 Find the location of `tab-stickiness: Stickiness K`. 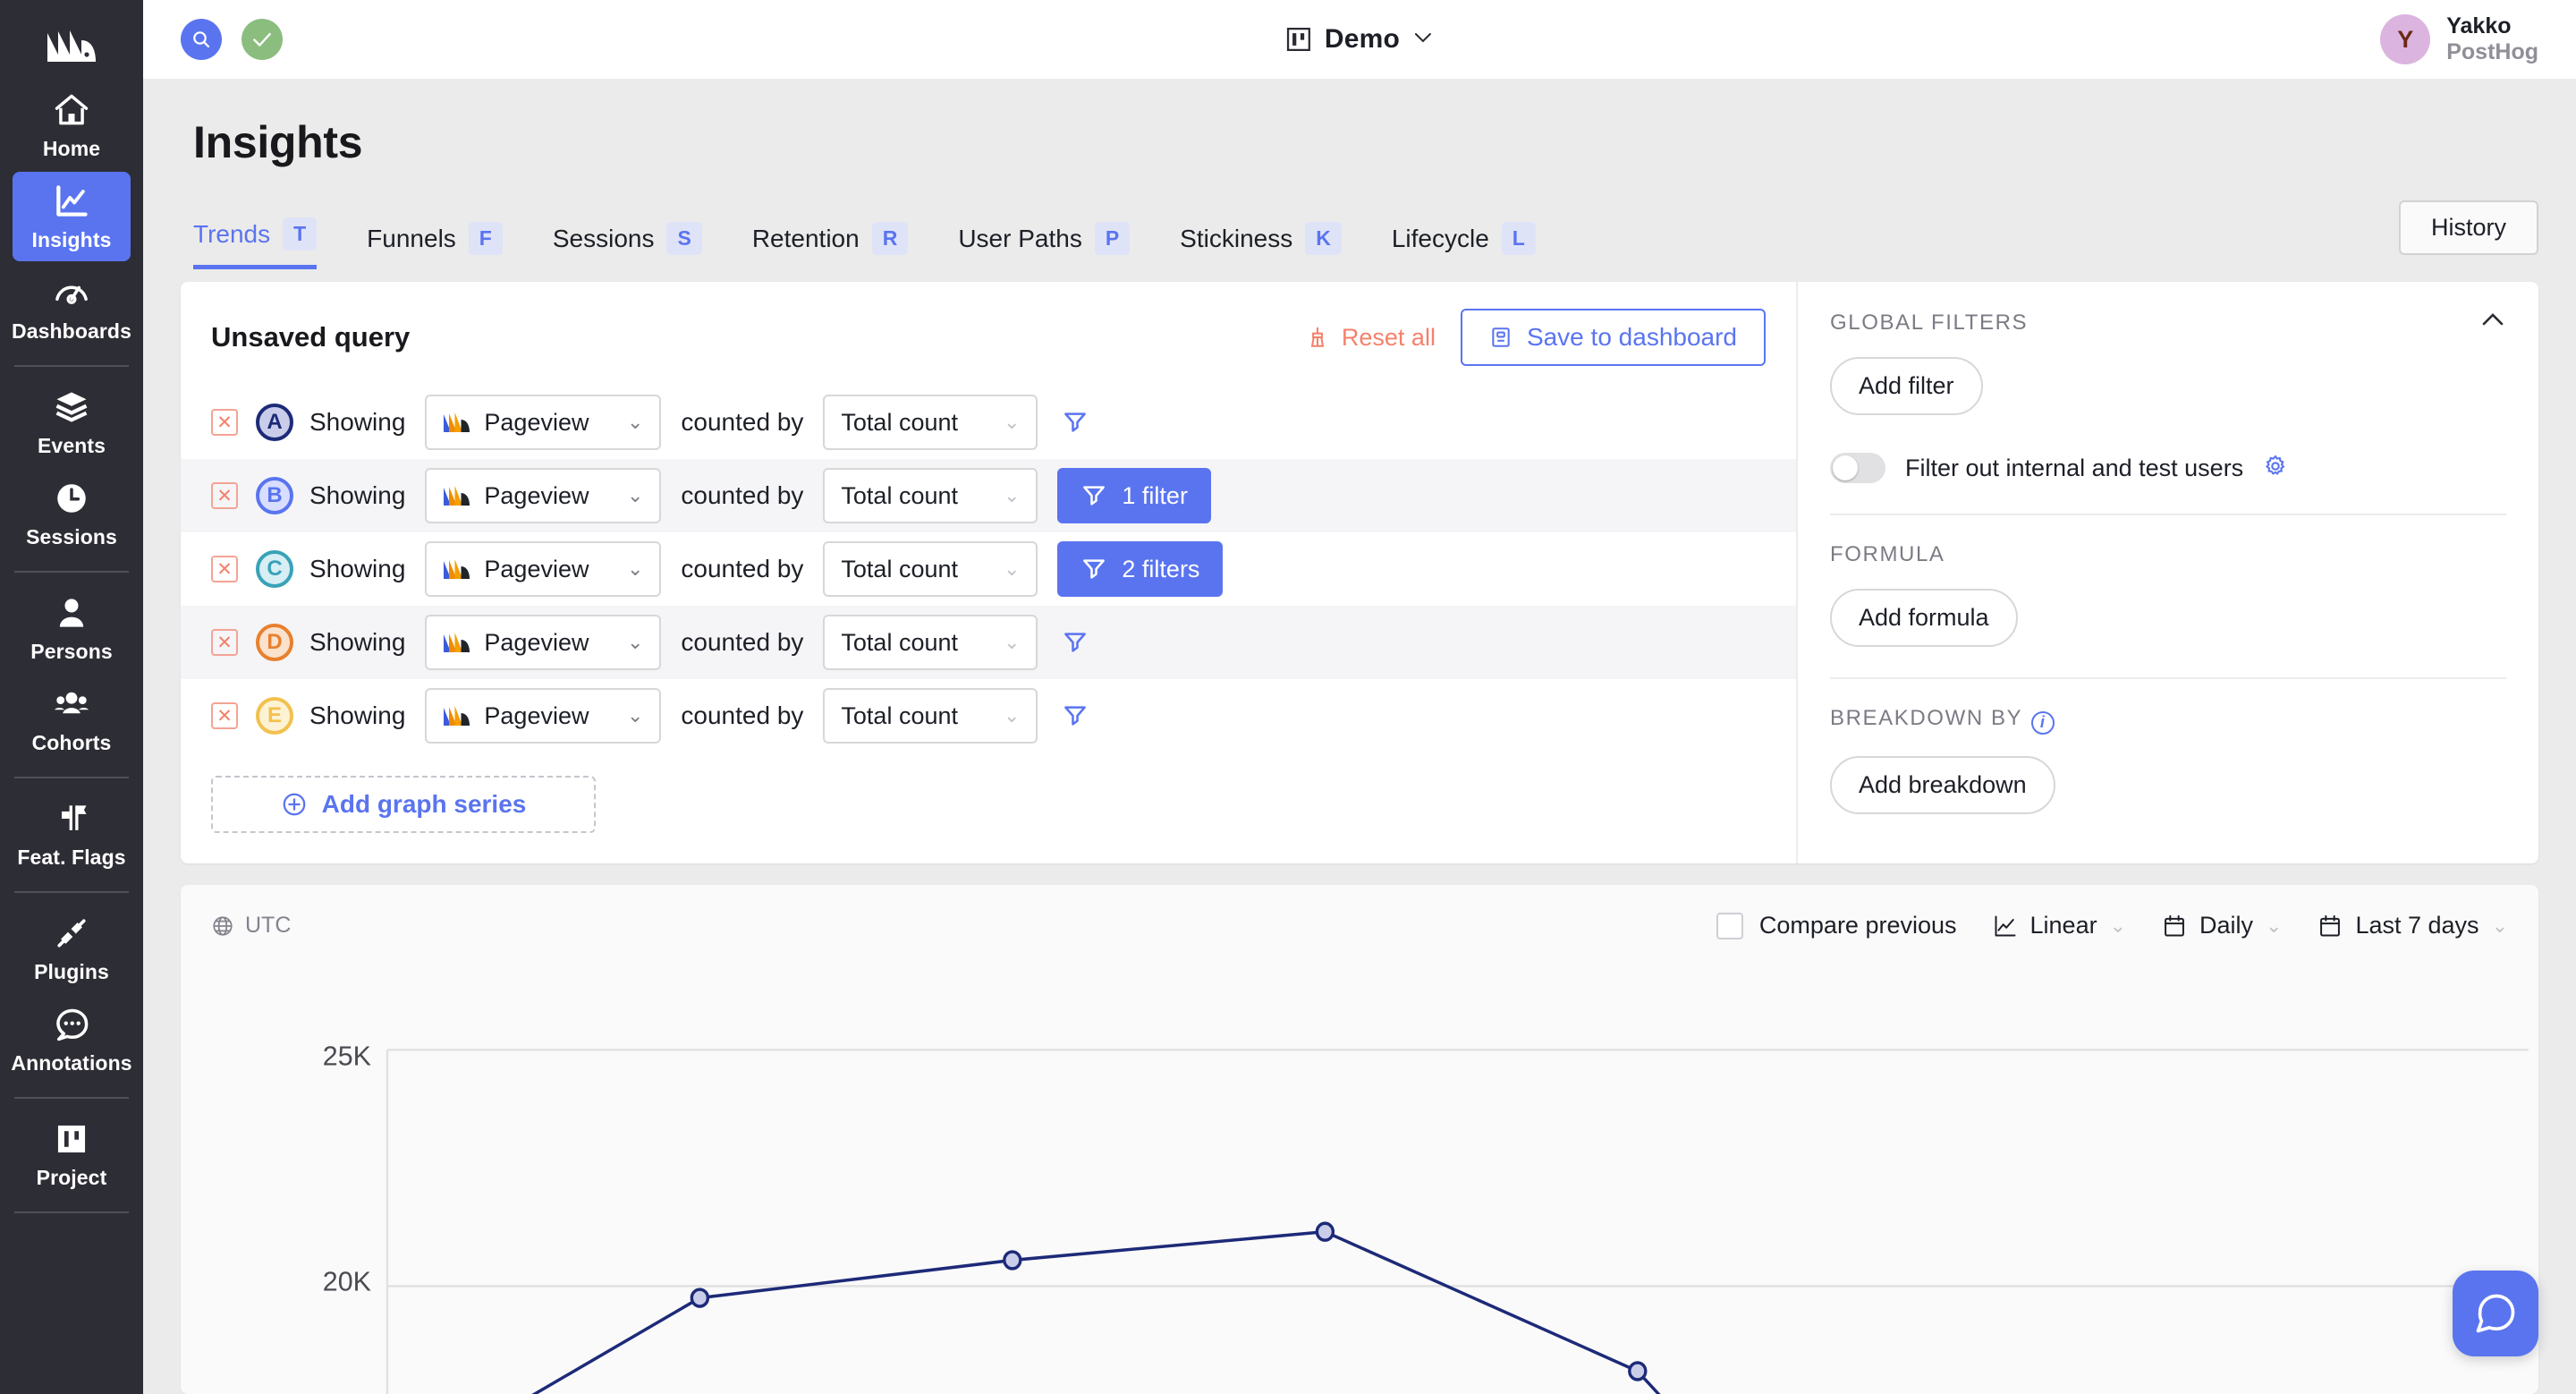

tab-stickiness: Stickiness K is located at coordinates (1261, 245).